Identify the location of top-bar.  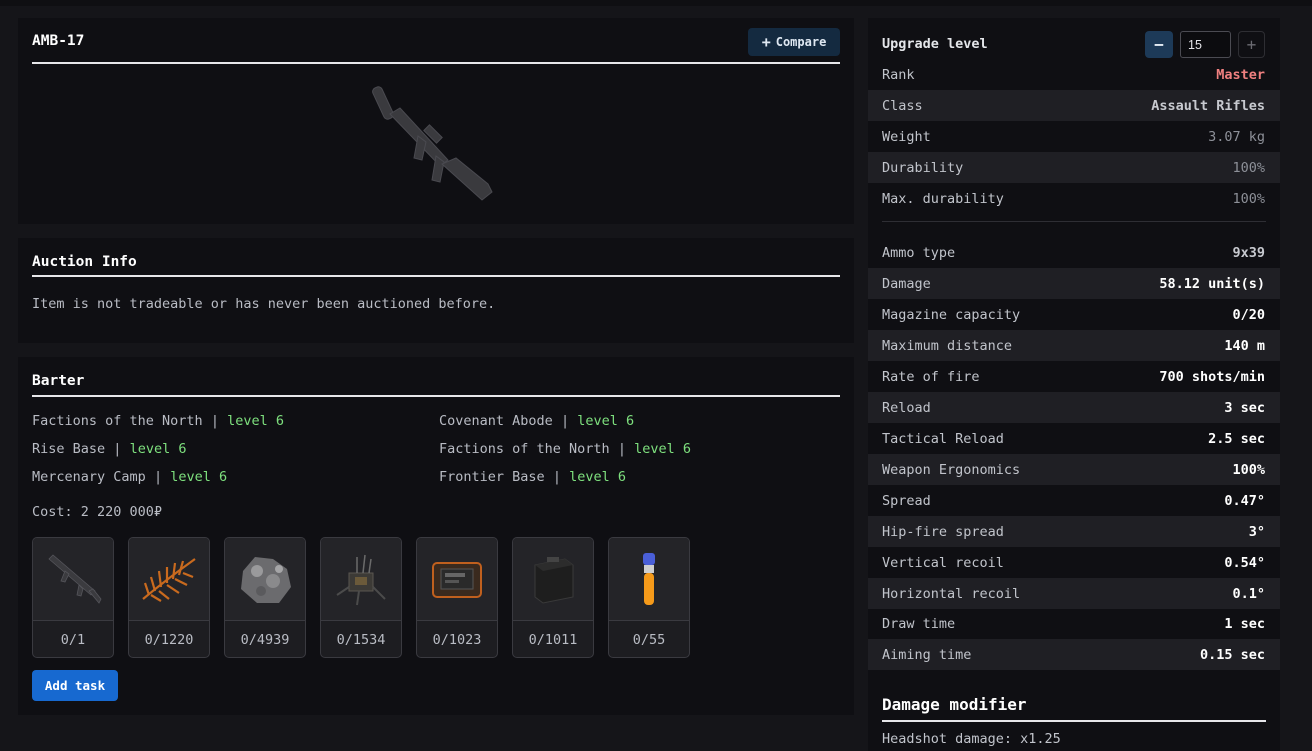
(656, 3).